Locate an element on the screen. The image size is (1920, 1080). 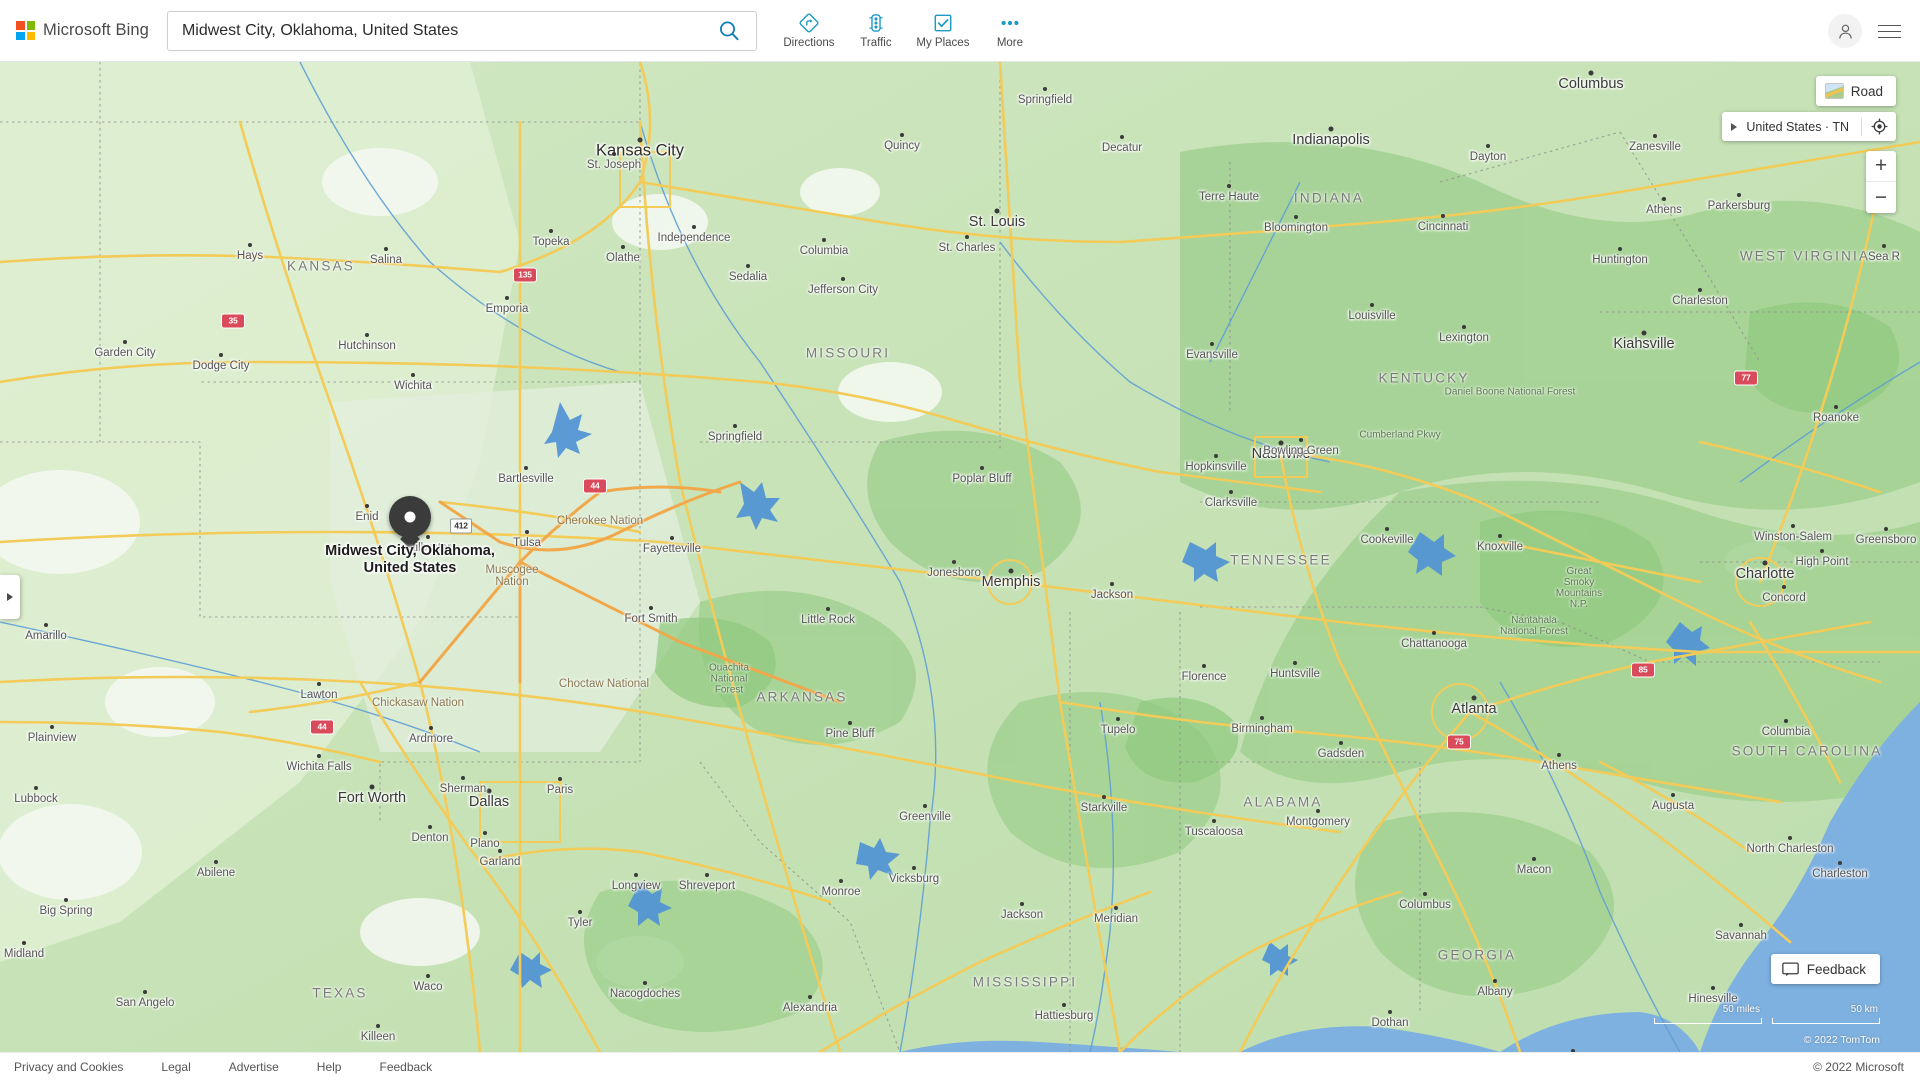
toolbar-label-more: More is located at coordinates (1010, 43).